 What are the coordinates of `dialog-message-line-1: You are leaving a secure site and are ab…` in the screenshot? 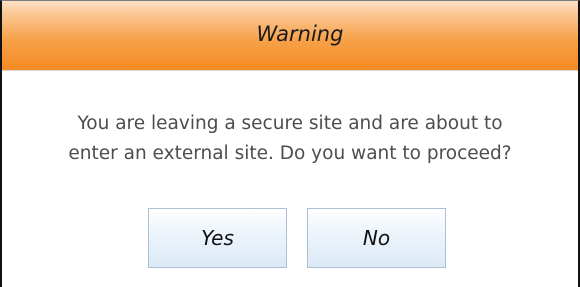 It's located at (290, 123).